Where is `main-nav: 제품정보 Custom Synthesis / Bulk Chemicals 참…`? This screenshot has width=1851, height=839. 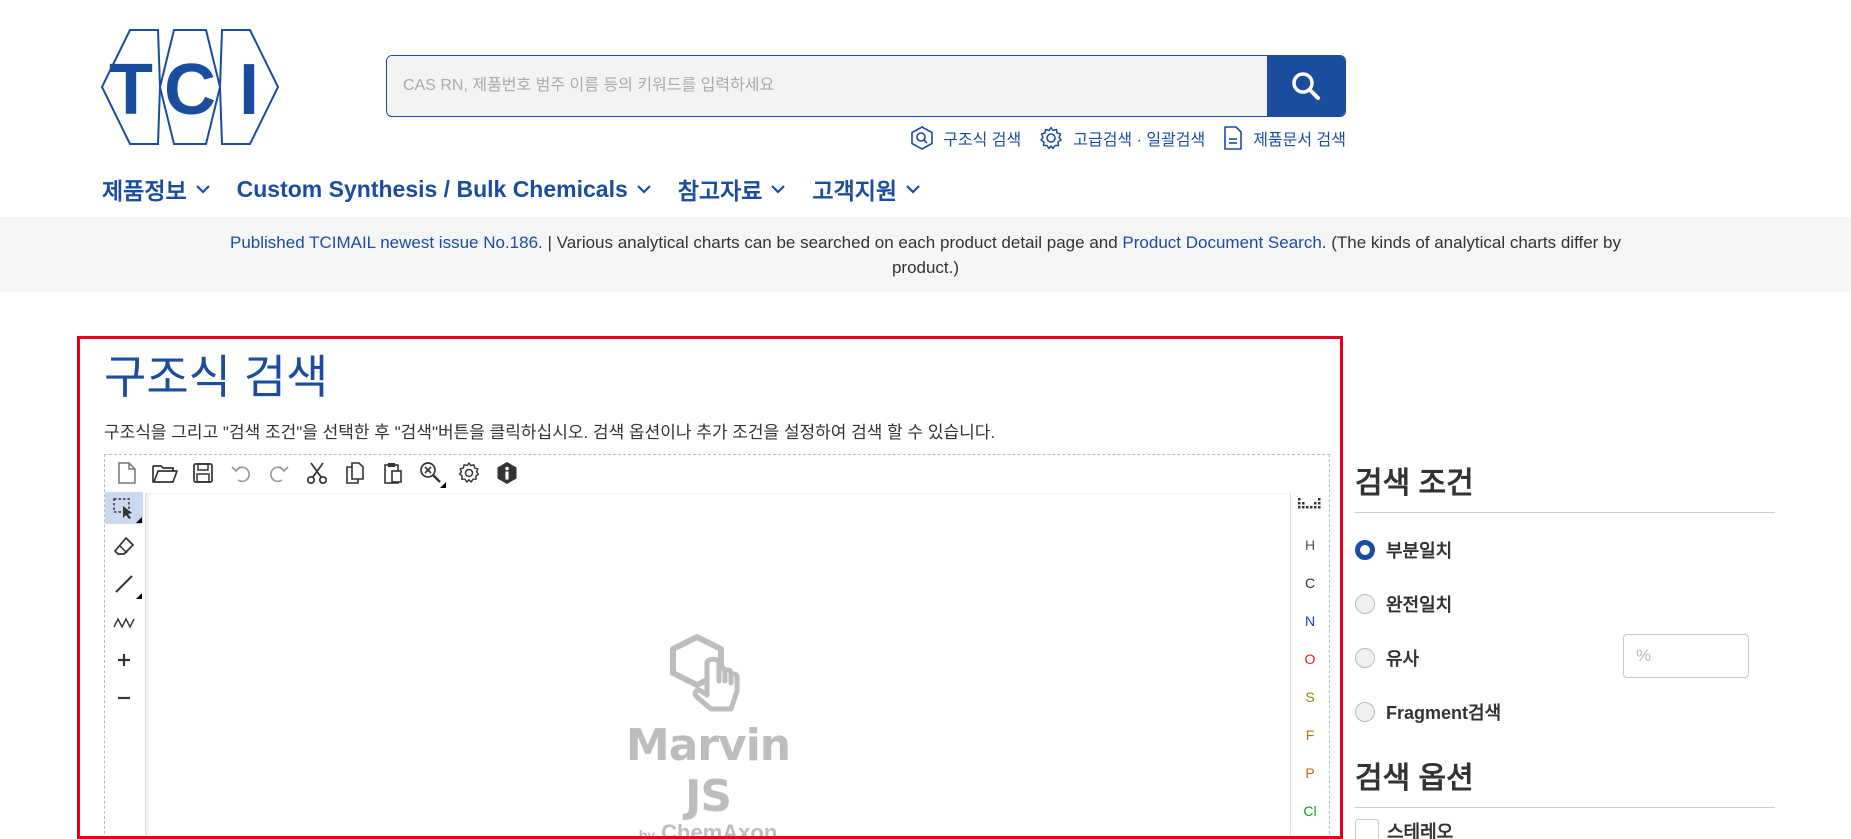 main-nav: 제품정보 Custom Synthesis / Bulk Chemicals 참… is located at coordinates (511, 189).